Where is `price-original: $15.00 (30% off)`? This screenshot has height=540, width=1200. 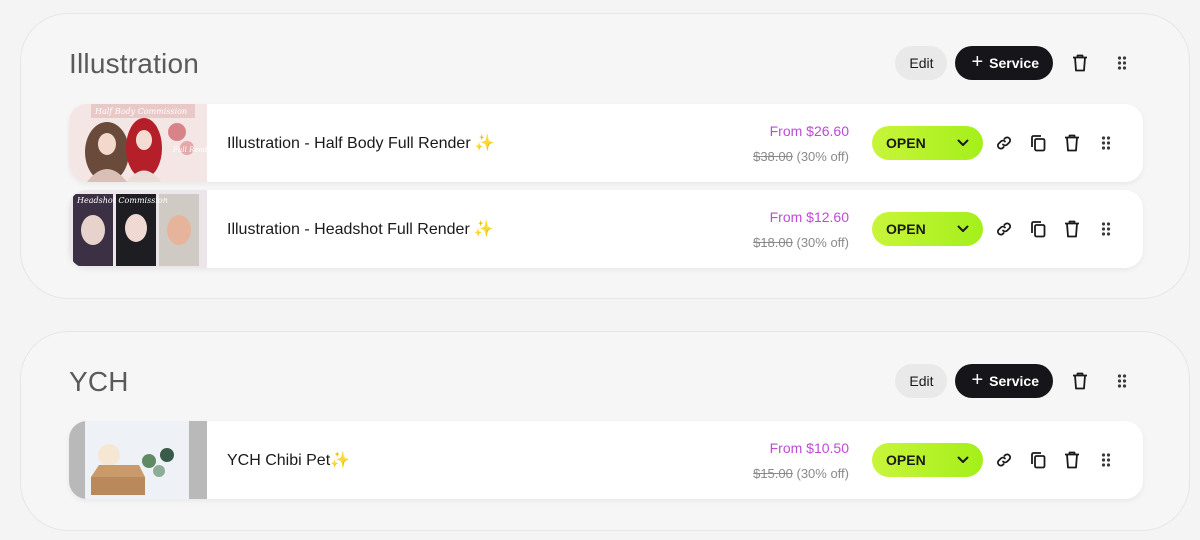
price-original: $15.00 (30% off) is located at coordinates (801, 473).